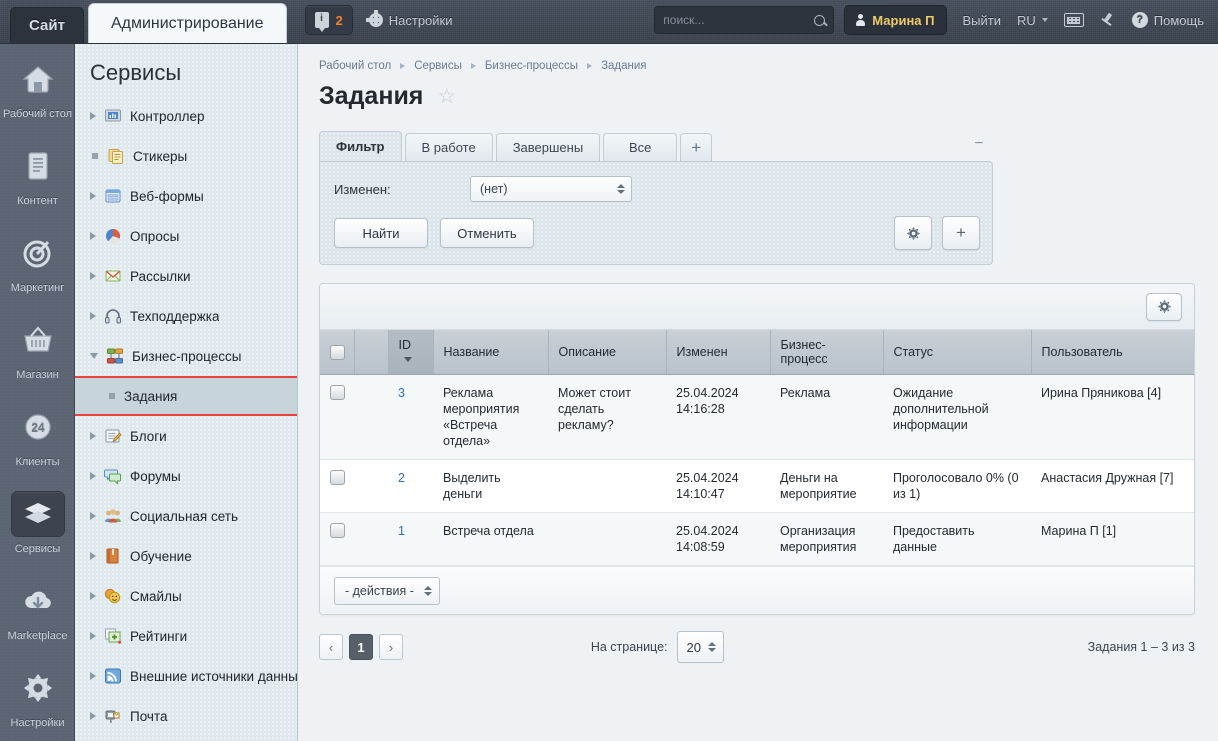 Image resolution: width=1218 pixels, height=741 pixels. Describe the element at coordinates (551, 189) in the screenshot. I see `changed-select: (нет)` at that location.